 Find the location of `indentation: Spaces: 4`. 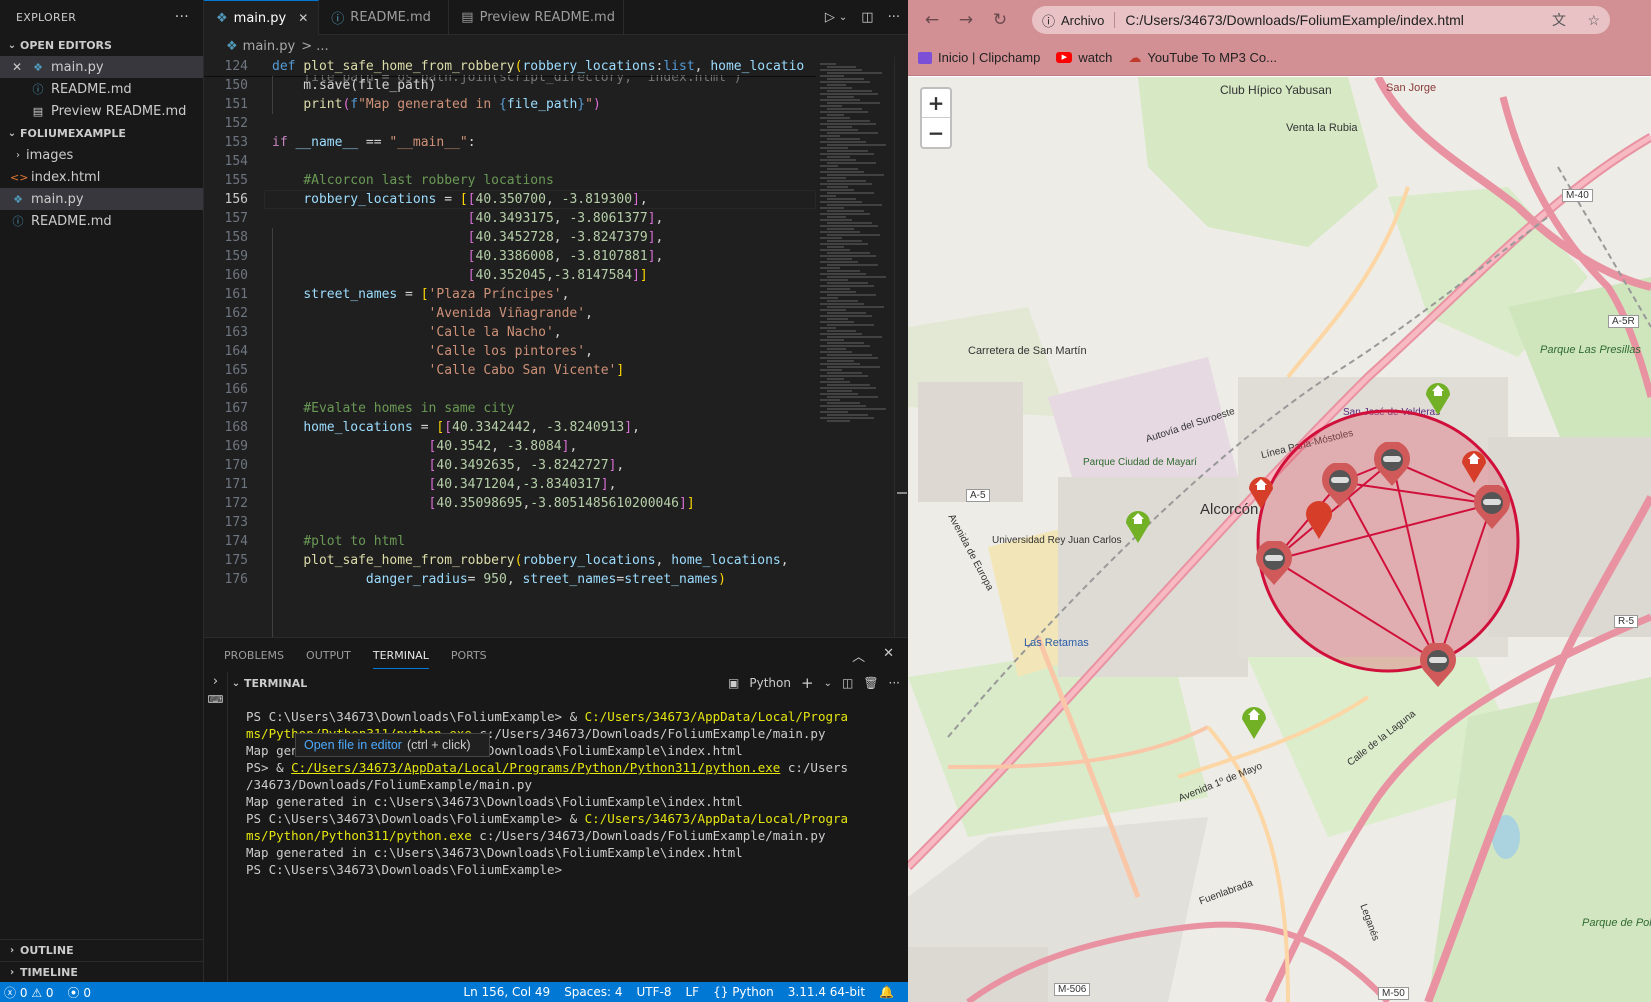

indentation: Spaces: 4 is located at coordinates (593, 992).